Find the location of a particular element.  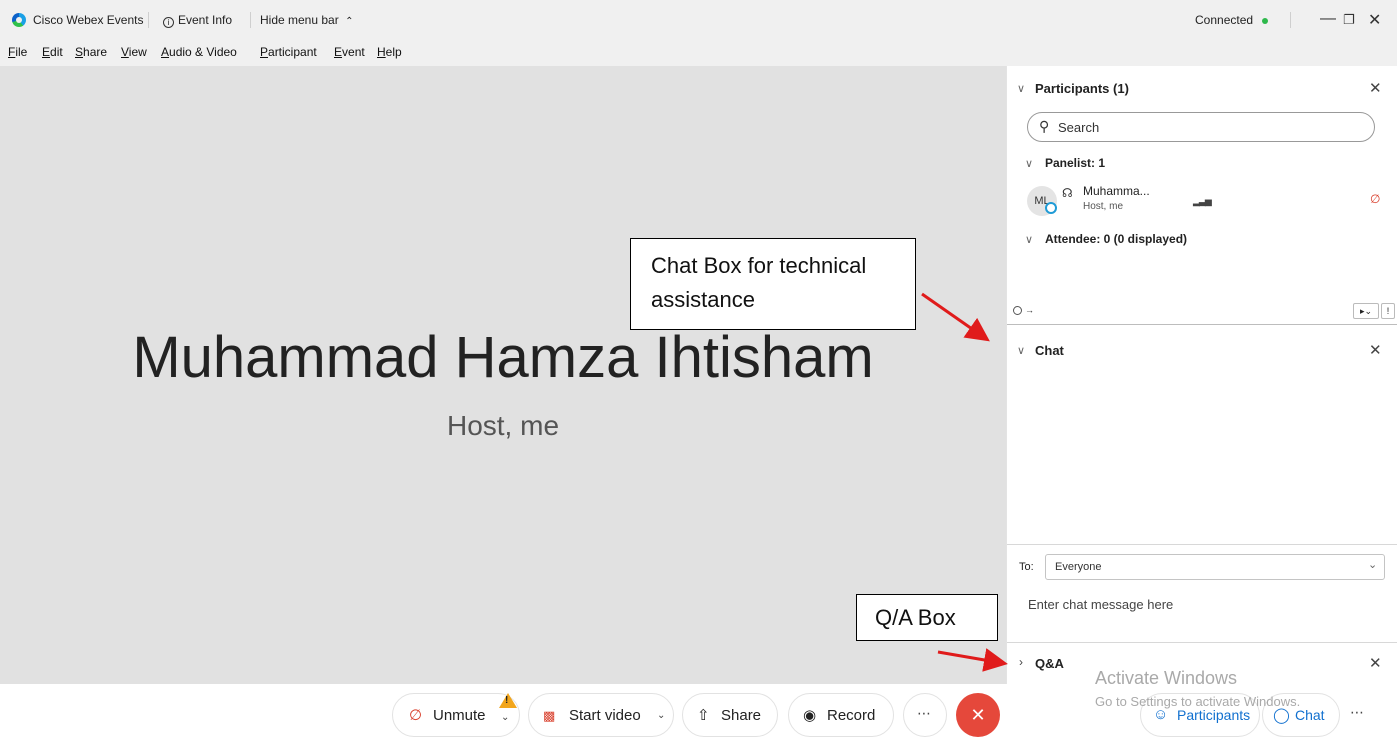

chat-arrow-icon is located at coordinates (955, 317).